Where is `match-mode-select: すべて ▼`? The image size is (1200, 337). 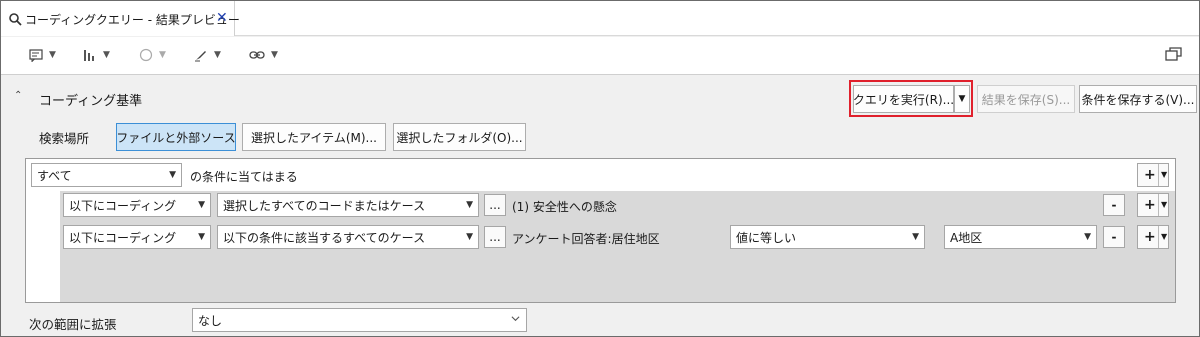
match-mode-select: すべて ▼ is located at coordinates (106, 175).